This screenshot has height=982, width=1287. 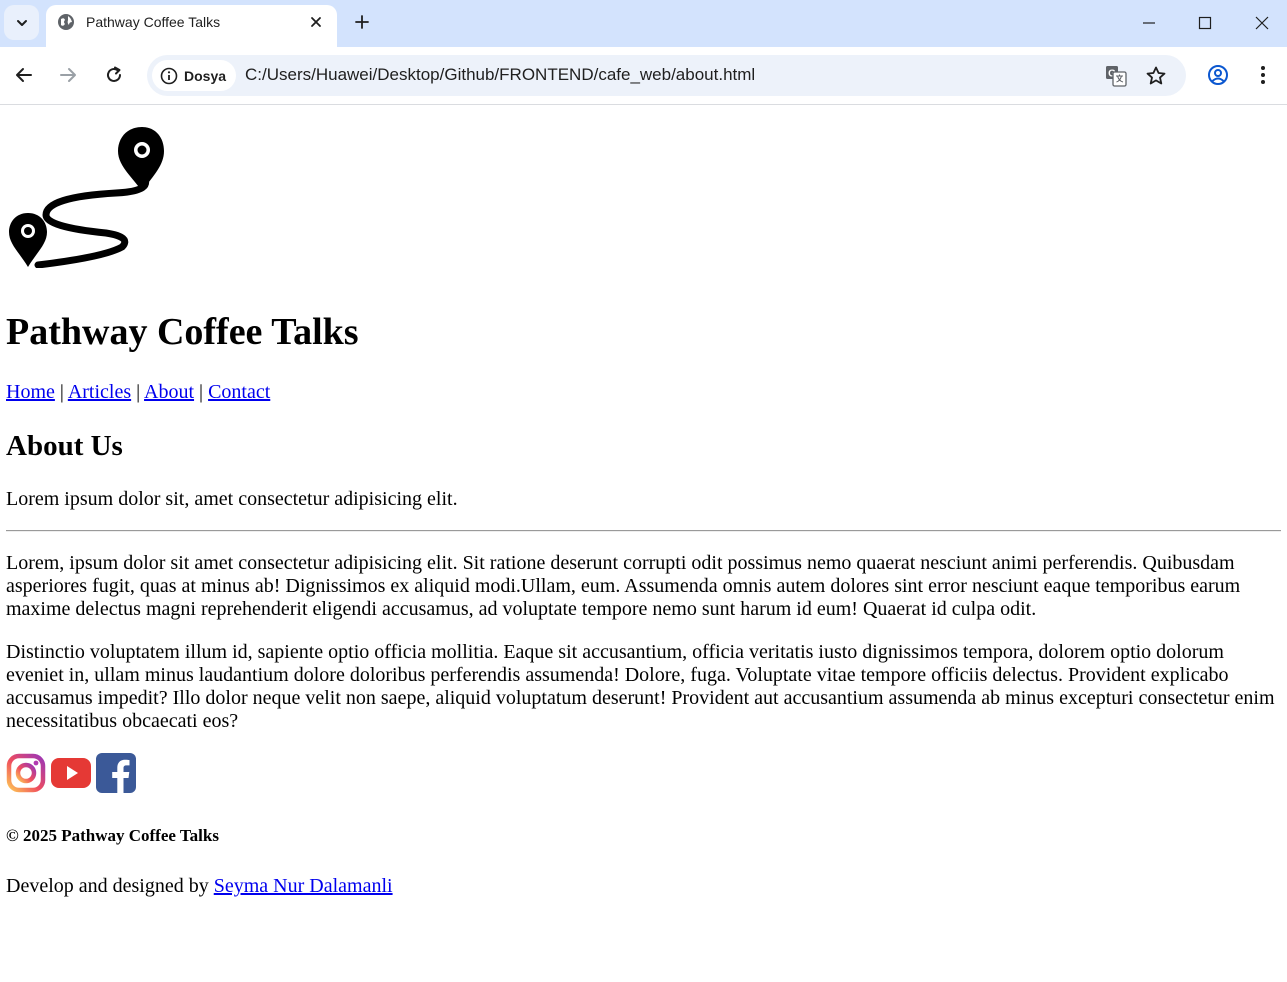 I want to click on reload-icon, so click(x=114, y=74).